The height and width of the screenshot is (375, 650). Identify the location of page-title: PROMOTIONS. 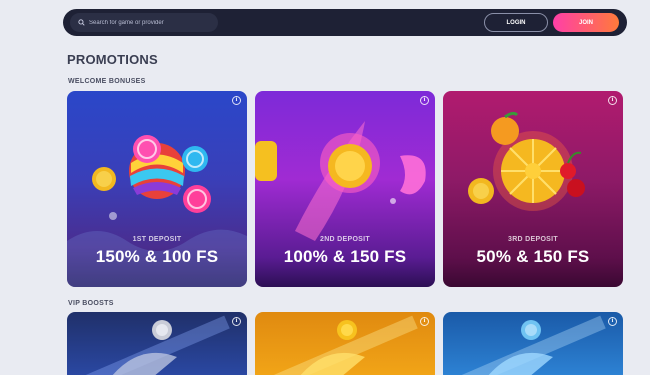
(112, 59).